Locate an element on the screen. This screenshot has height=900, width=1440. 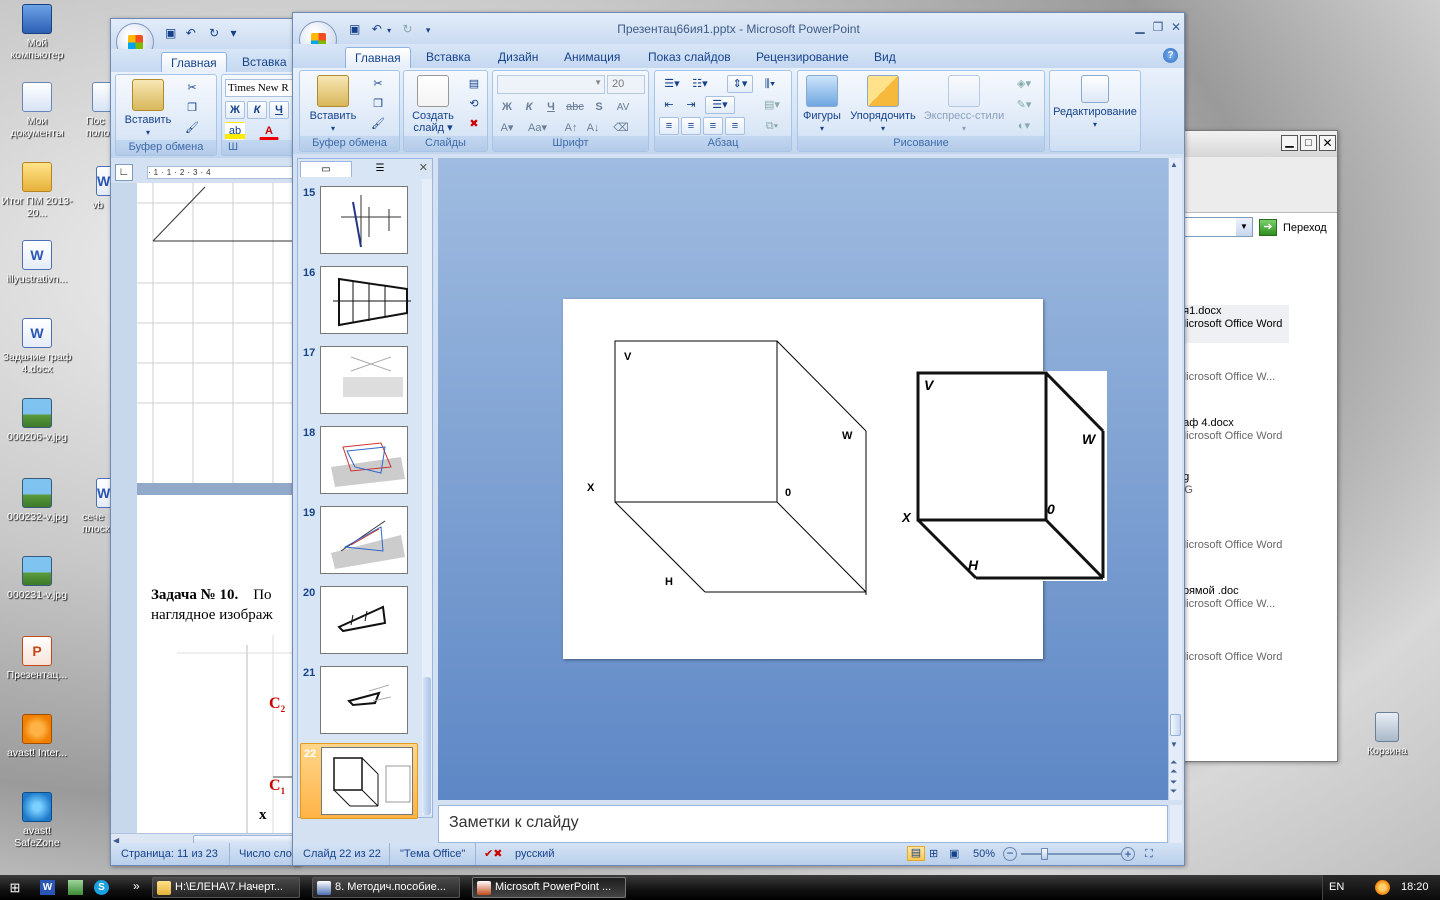
word-count: Число сло is located at coordinates (260, 854).